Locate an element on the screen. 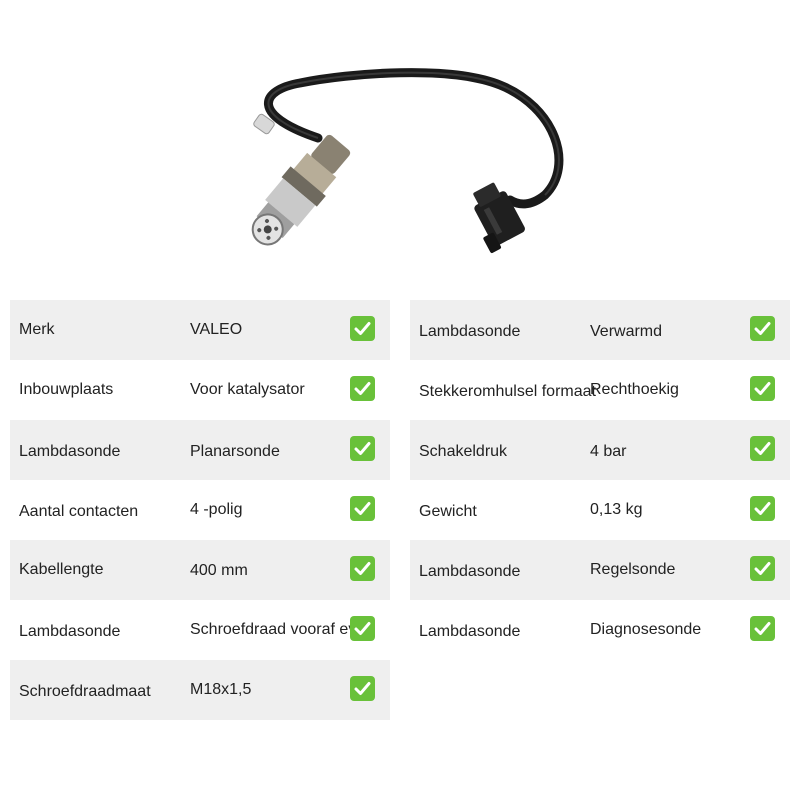 The height and width of the screenshot is (800, 800). spec-row: Gewicht 0,13 kg is located at coordinates (600, 510).